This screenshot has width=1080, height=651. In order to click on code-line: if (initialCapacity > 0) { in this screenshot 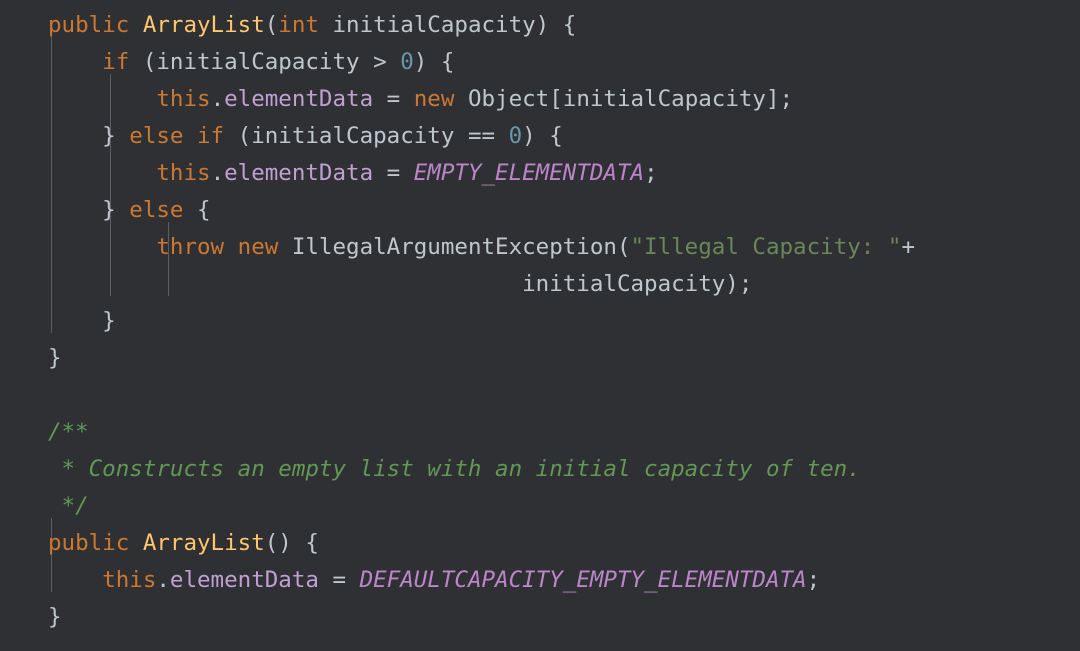, I will do `click(540, 62)`.